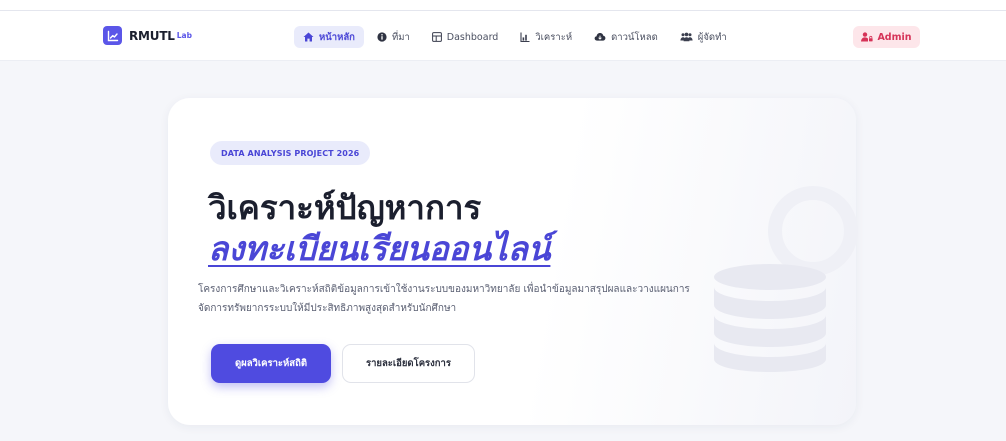 The height and width of the screenshot is (441, 1006). Describe the element at coordinates (600, 37) in the screenshot. I see `cloud-download-icon` at that location.